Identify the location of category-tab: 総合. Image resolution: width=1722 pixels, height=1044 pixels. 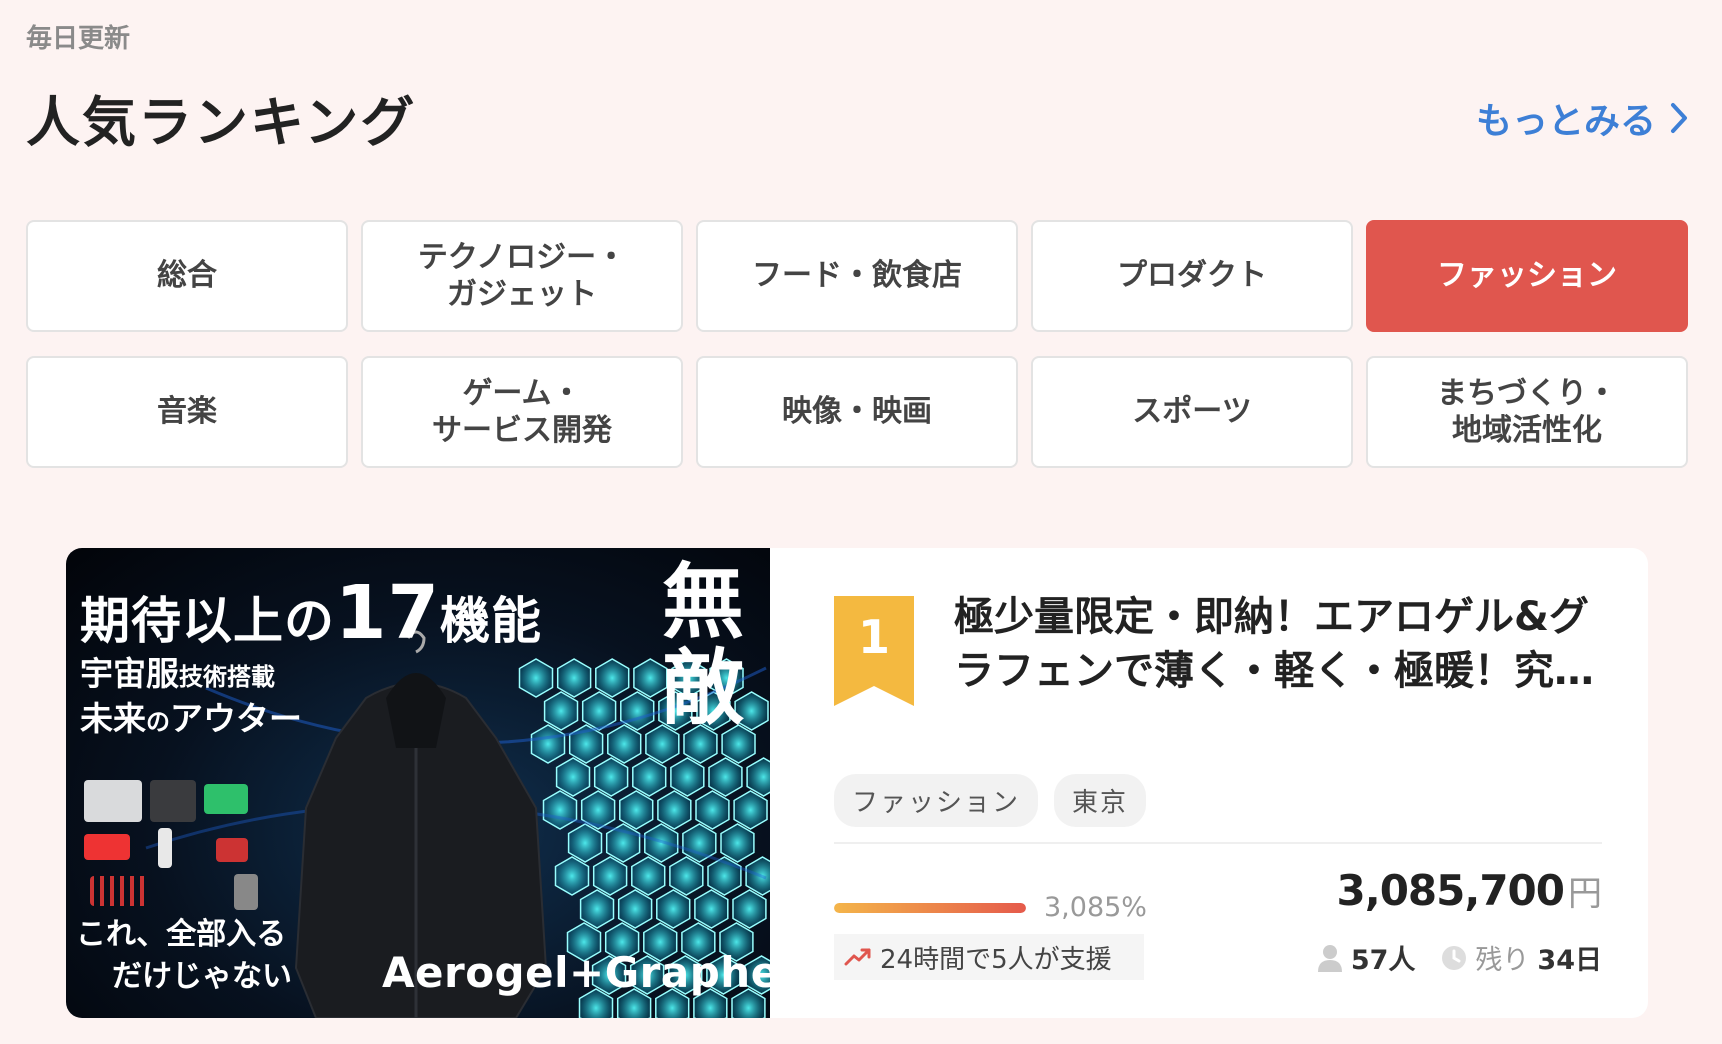
(187, 276).